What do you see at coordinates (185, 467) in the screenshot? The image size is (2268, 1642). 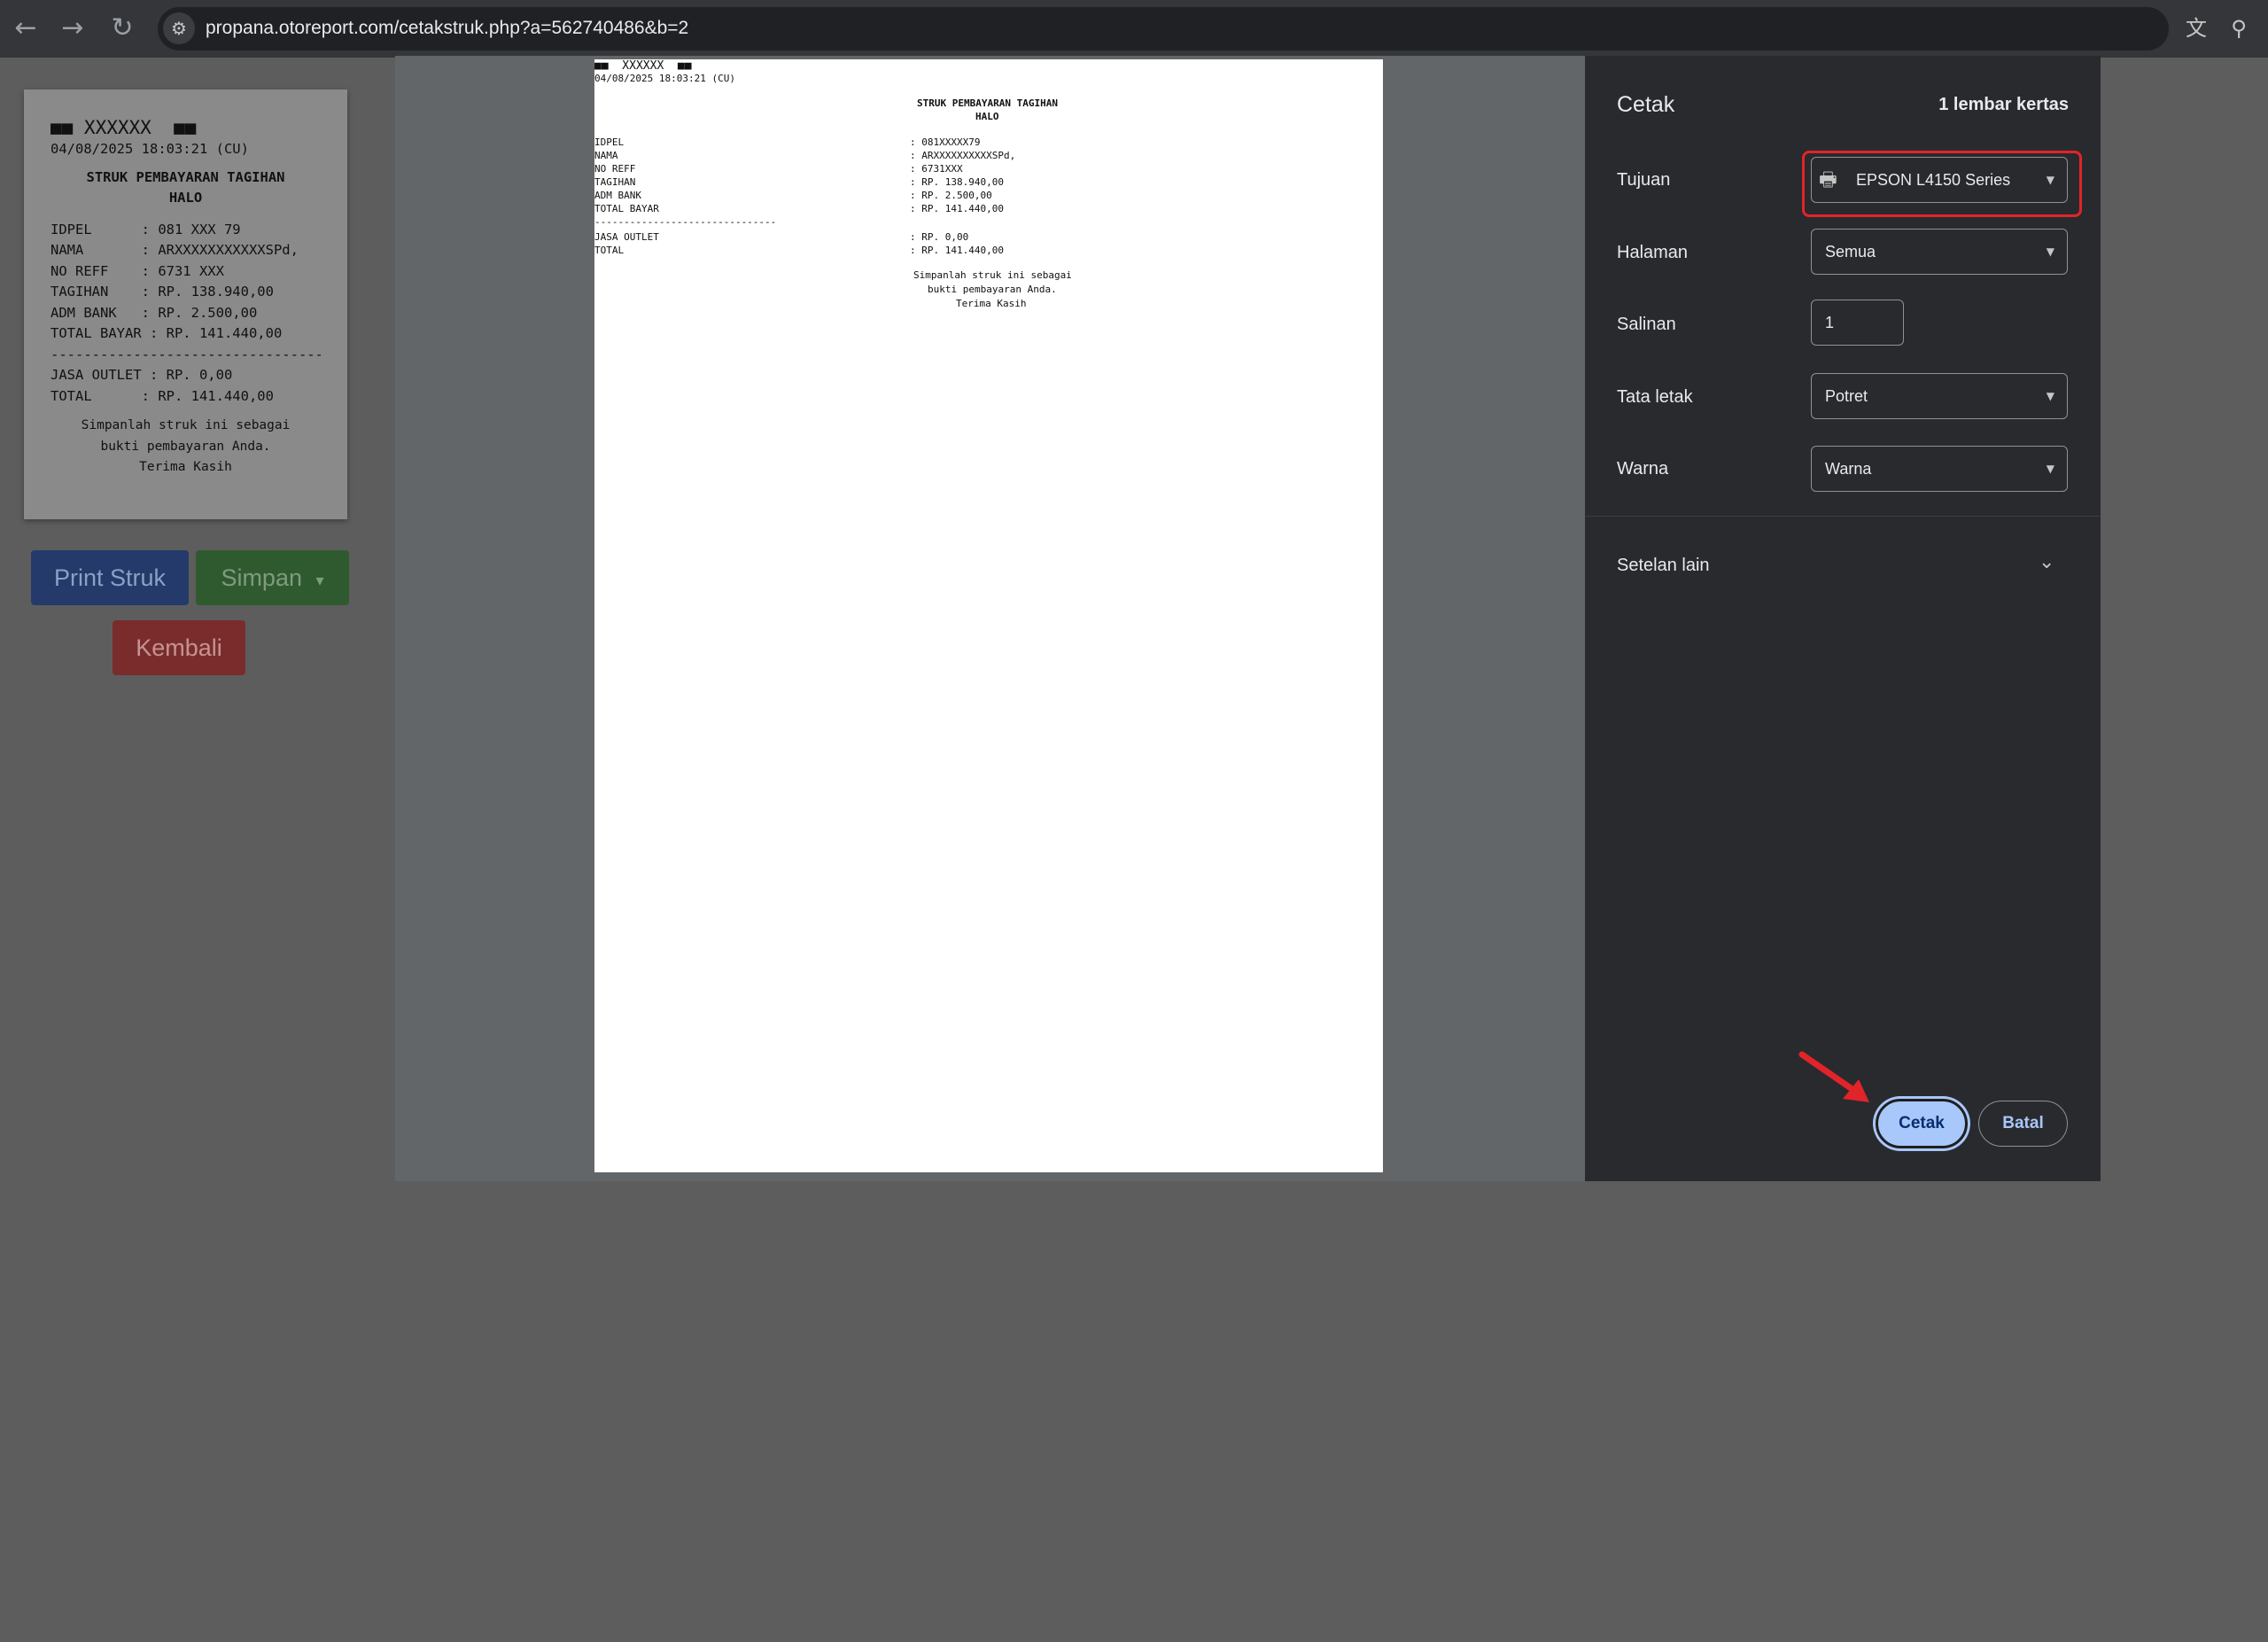 I see `receipt-note: Terima Kasih` at bounding box center [185, 467].